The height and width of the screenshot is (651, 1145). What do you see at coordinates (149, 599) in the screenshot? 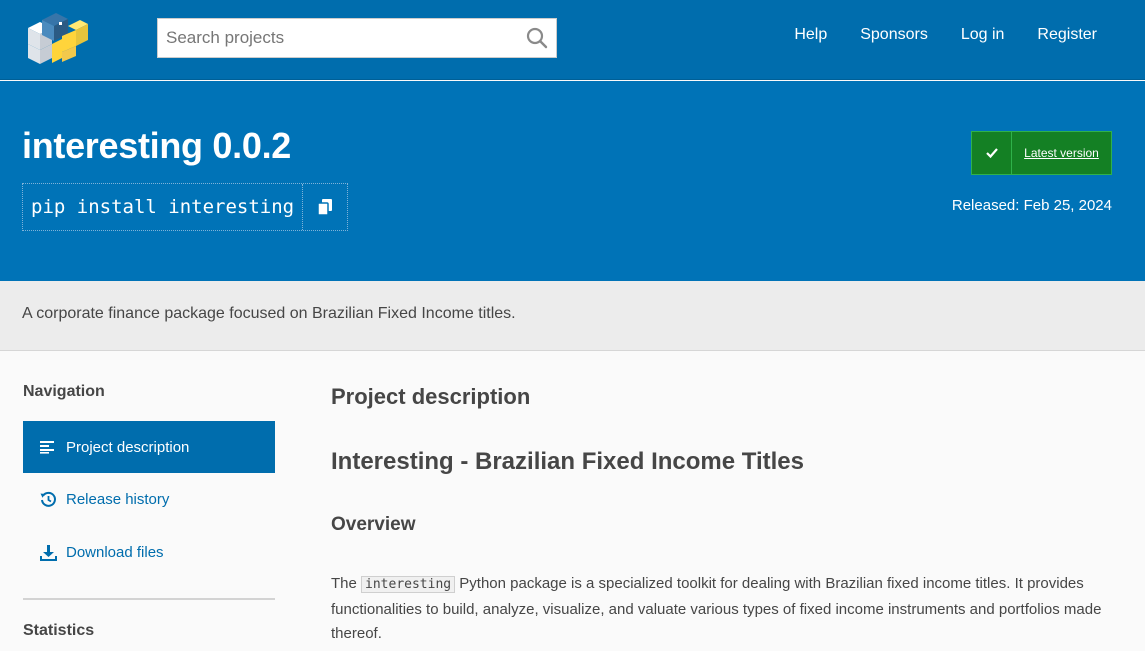
I see `sidebar-divider` at bounding box center [149, 599].